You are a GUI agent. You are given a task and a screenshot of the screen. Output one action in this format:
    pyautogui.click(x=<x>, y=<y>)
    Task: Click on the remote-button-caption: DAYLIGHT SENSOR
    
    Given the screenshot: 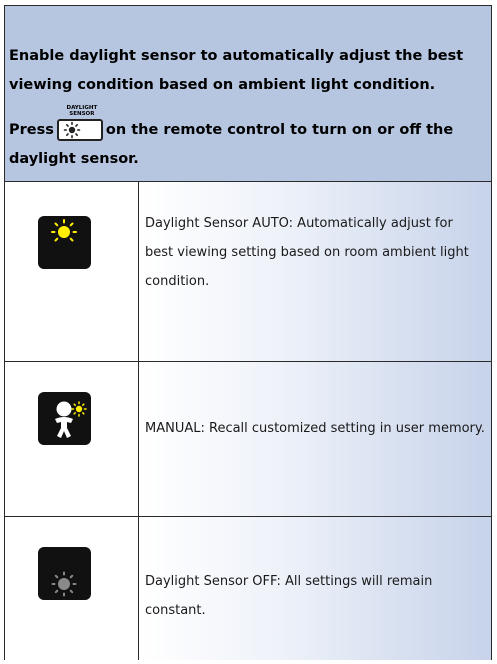 What is the action you would take?
    pyautogui.click(x=82, y=111)
    